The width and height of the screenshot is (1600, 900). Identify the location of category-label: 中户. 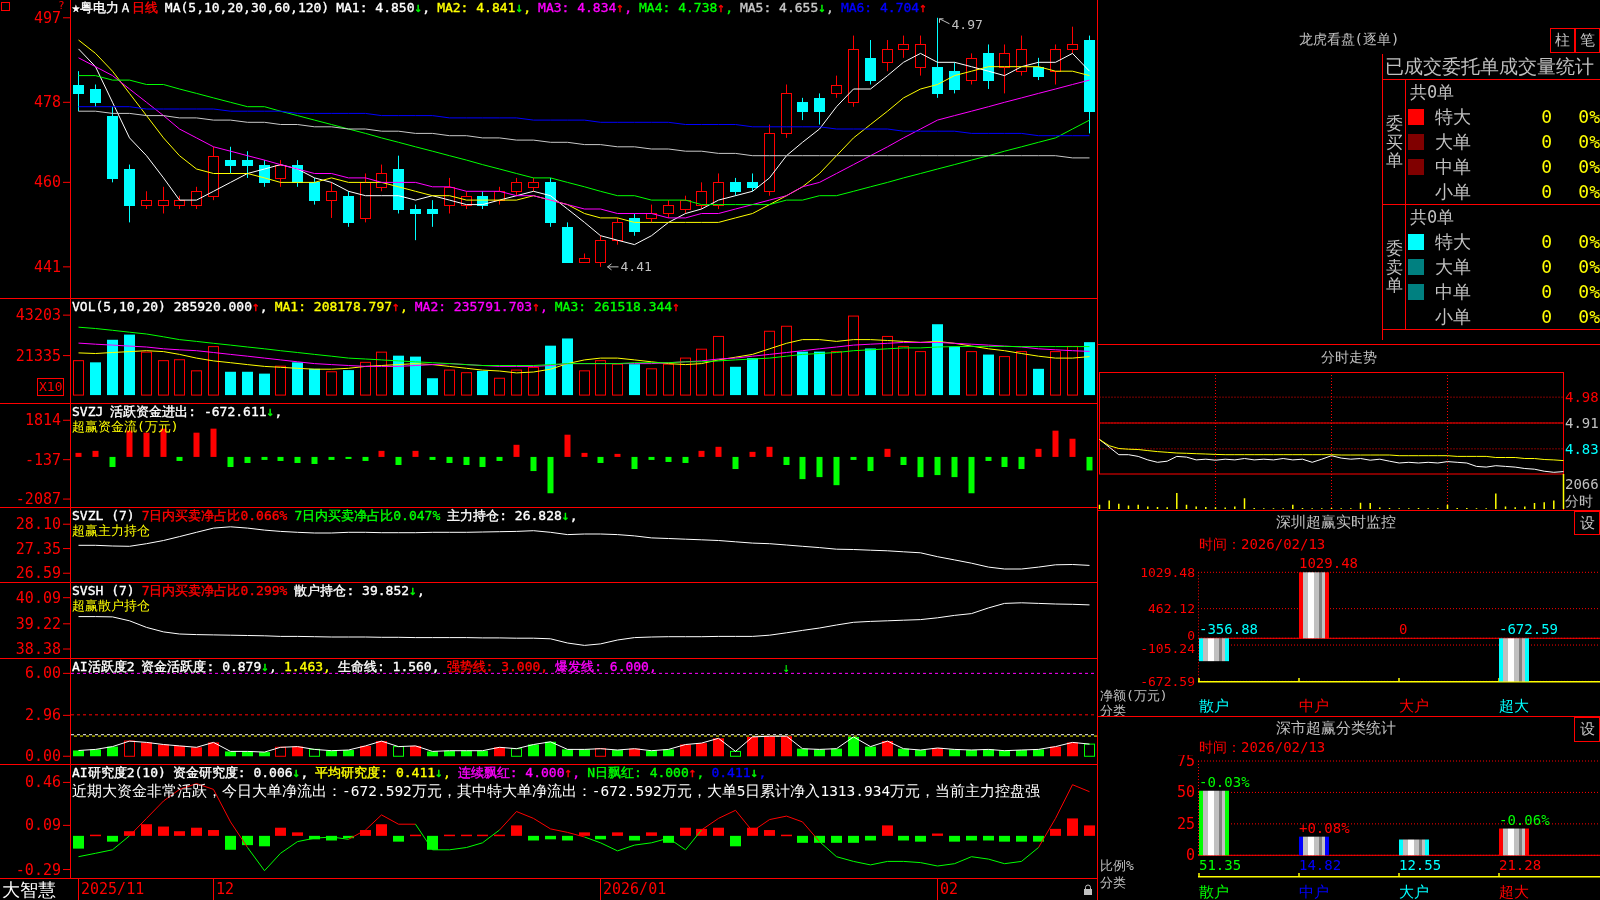
(1314, 891).